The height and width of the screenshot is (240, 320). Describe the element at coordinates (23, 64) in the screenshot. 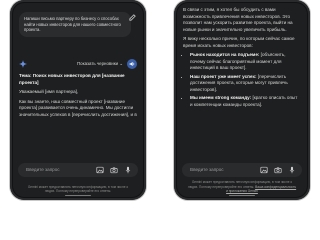

I see `gemini-sparkle-icon` at that location.